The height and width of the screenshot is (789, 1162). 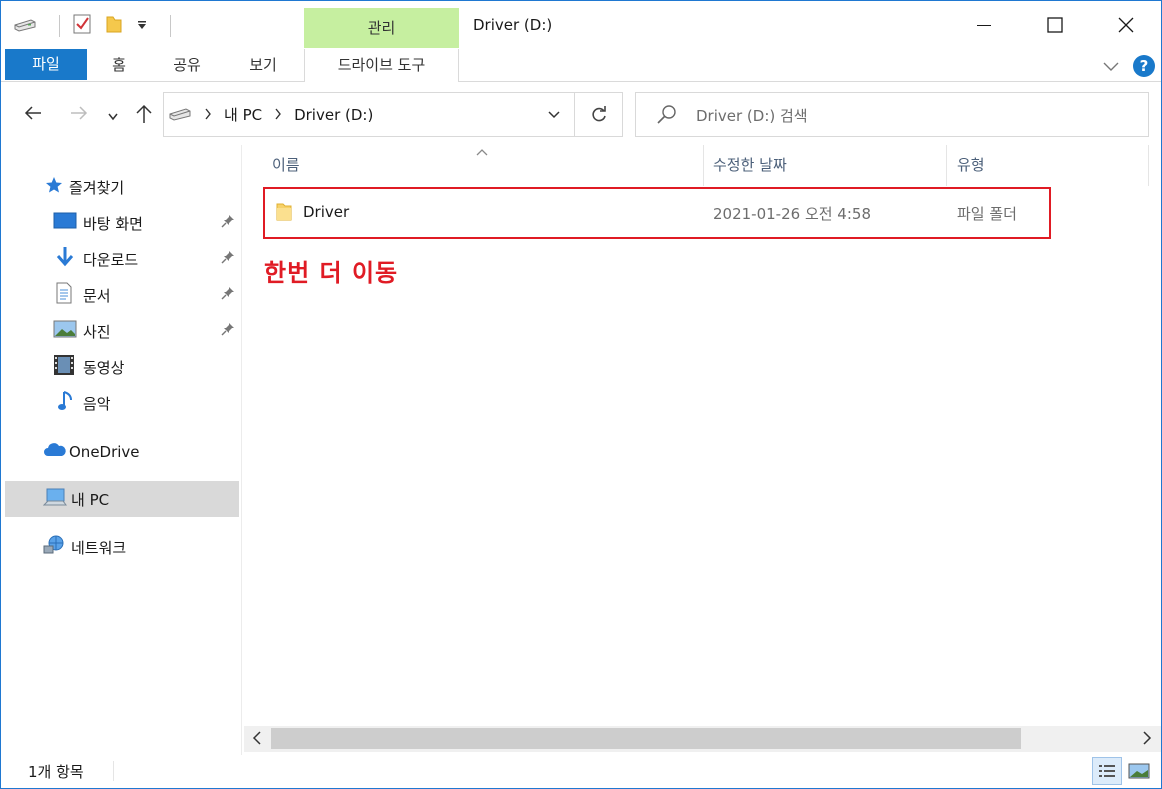 What do you see at coordinates (54, 187) in the screenshot?
I see `star-icon` at bounding box center [54, 187].